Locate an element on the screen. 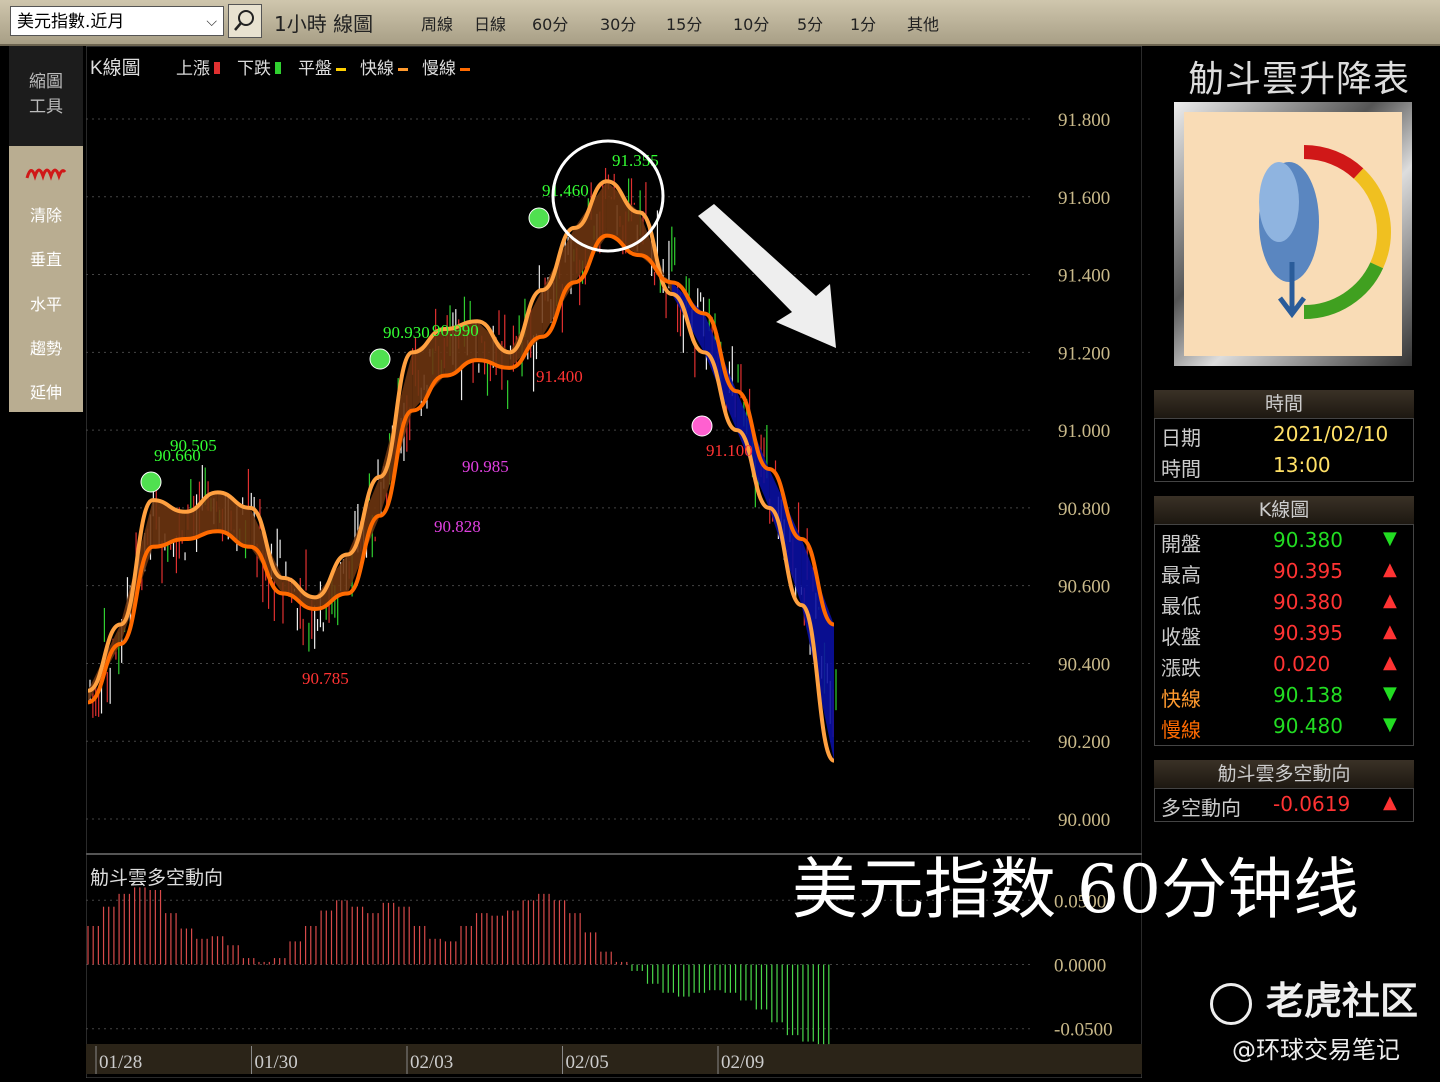 This screenshot has width=1440, height=1082. kline-row: 開盤 90.380 ▼ is located at coordinates (1284, 540).